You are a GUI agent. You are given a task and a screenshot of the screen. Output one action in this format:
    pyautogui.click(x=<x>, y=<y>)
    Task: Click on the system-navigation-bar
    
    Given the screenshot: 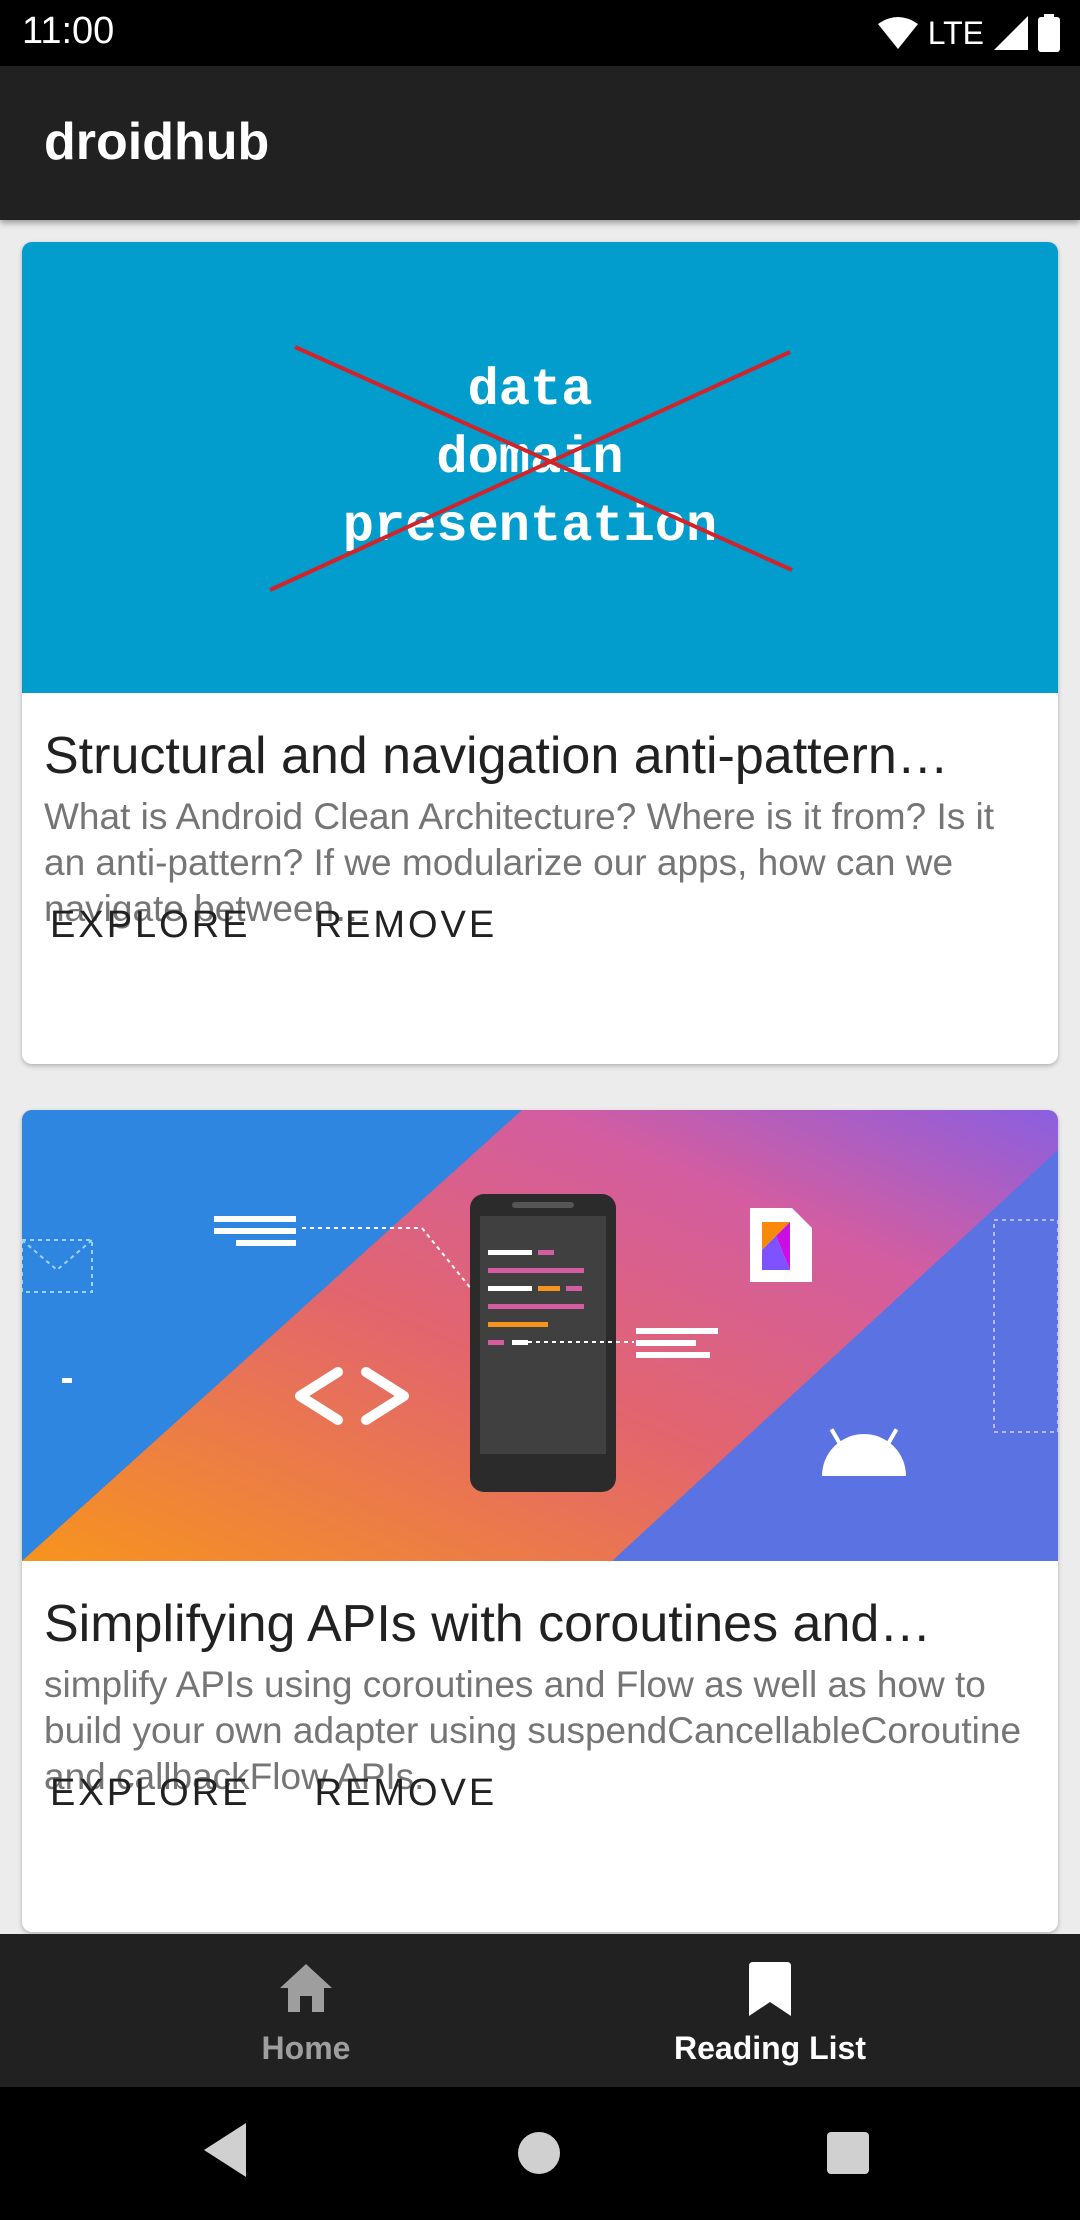 What is the action you would take?
    pyautogui.click(x=540, y=2153)
    